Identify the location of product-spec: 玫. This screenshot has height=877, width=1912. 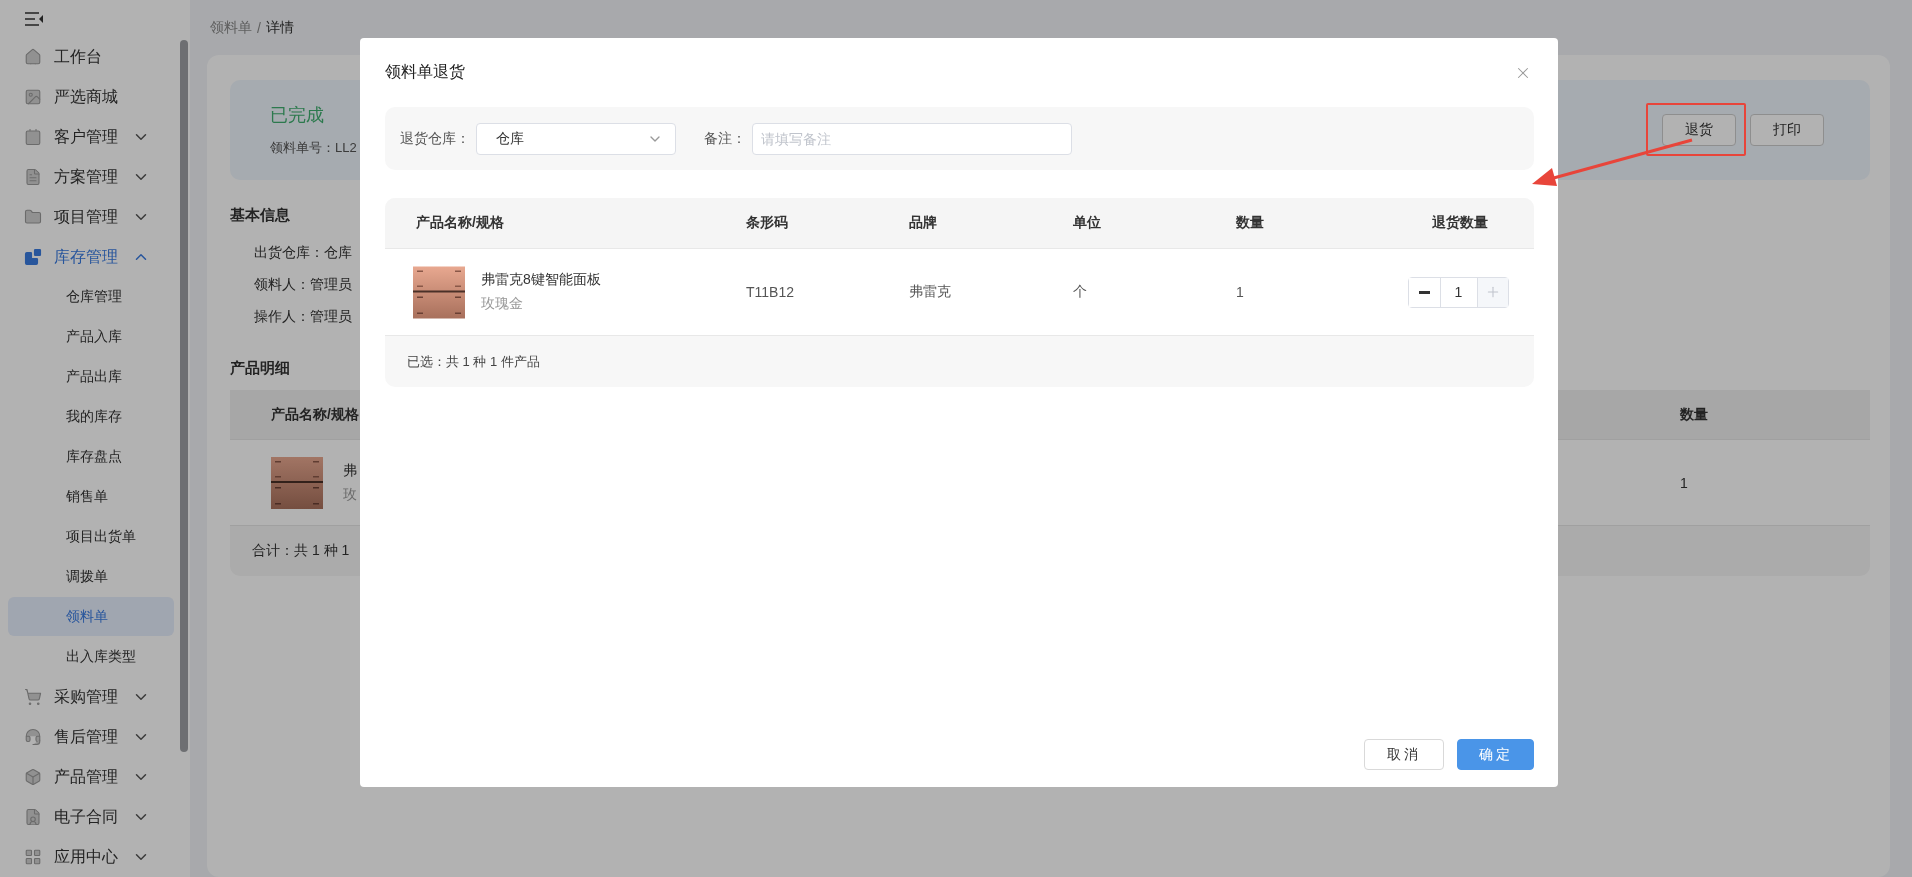
(350, 494).